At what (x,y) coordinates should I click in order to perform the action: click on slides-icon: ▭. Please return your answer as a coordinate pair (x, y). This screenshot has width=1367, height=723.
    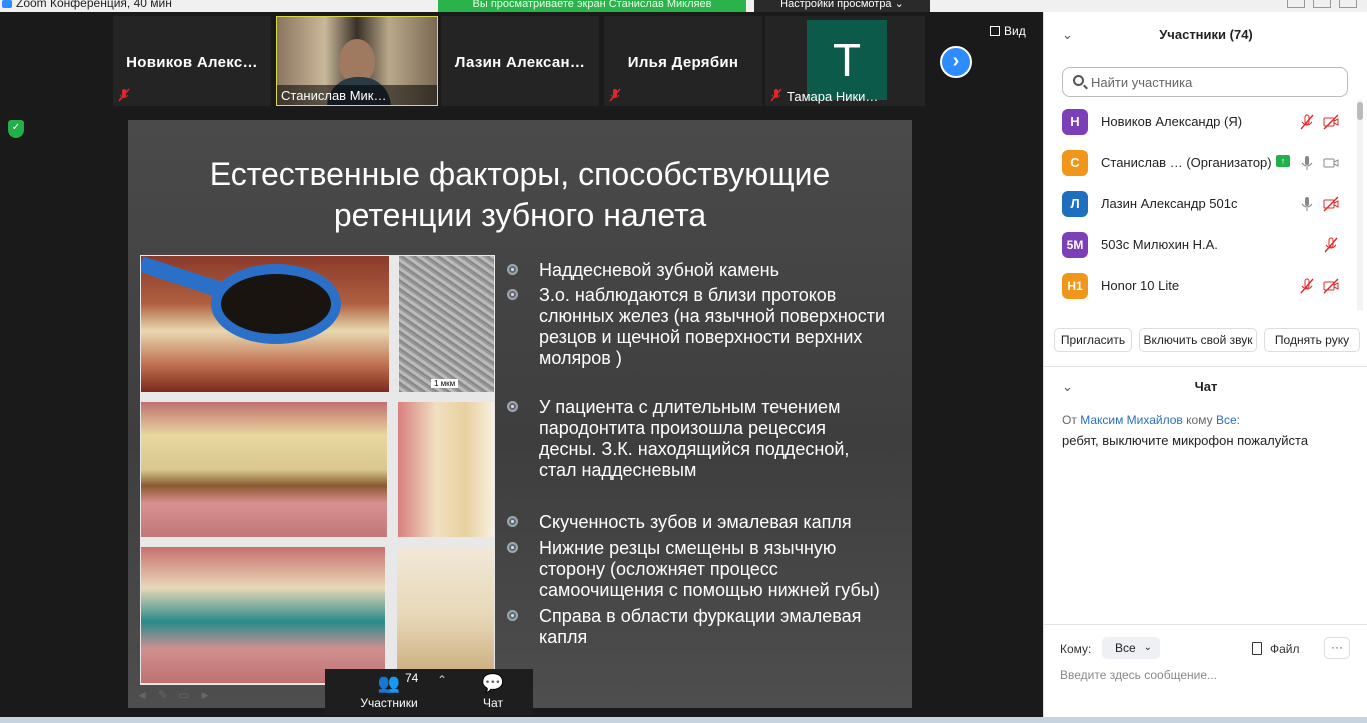
    Looking at the image, I should click on (183, 695).